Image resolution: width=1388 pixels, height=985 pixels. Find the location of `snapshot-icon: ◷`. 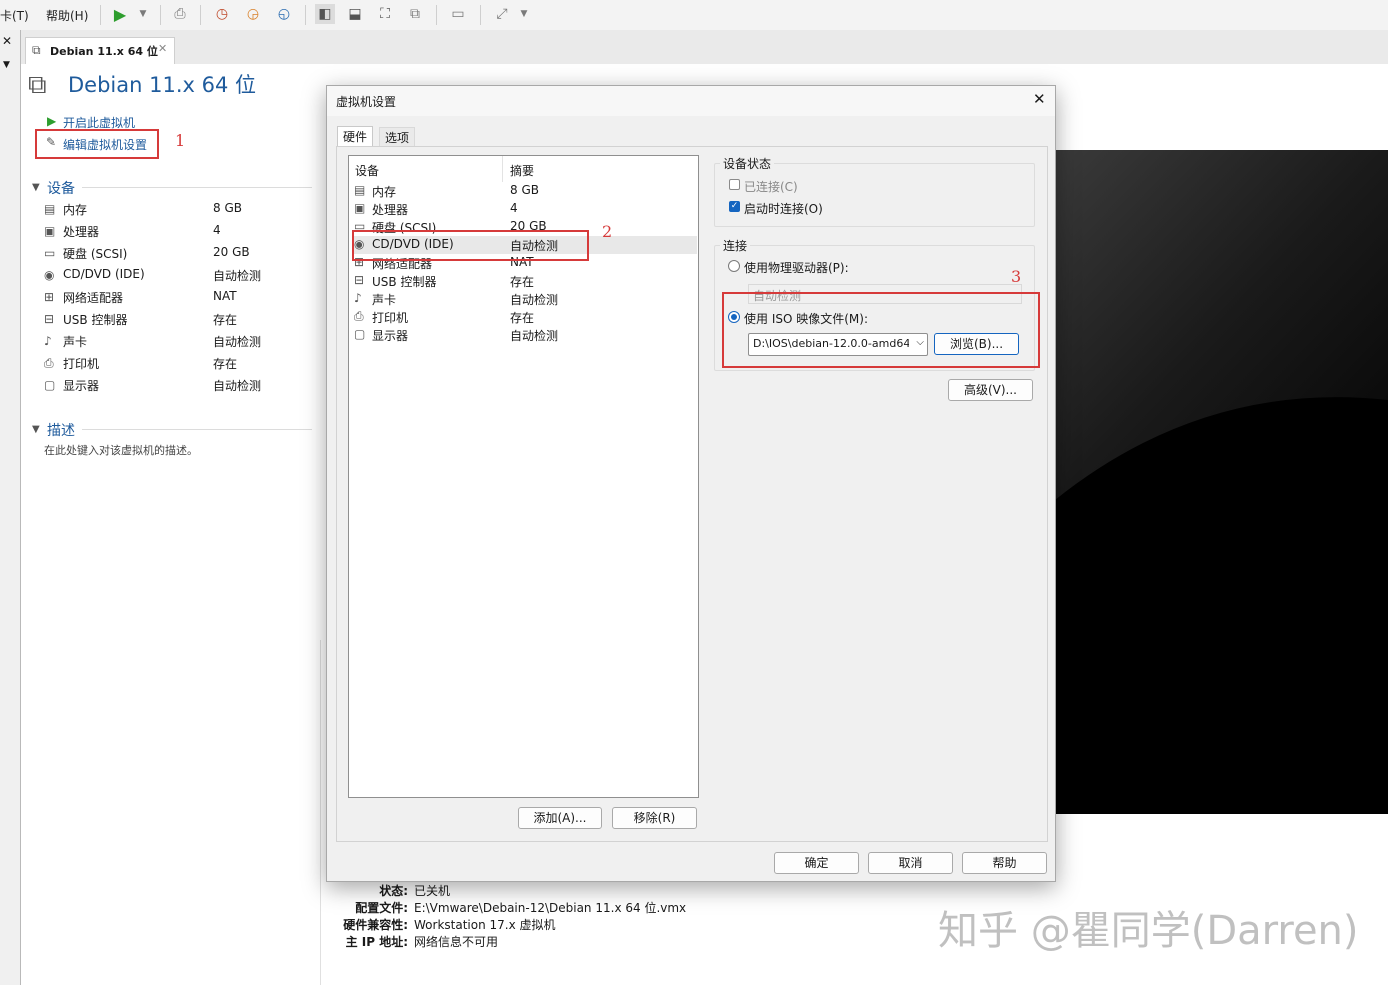

snapshot-icon: ◷ is located at coordinates (222, 14).